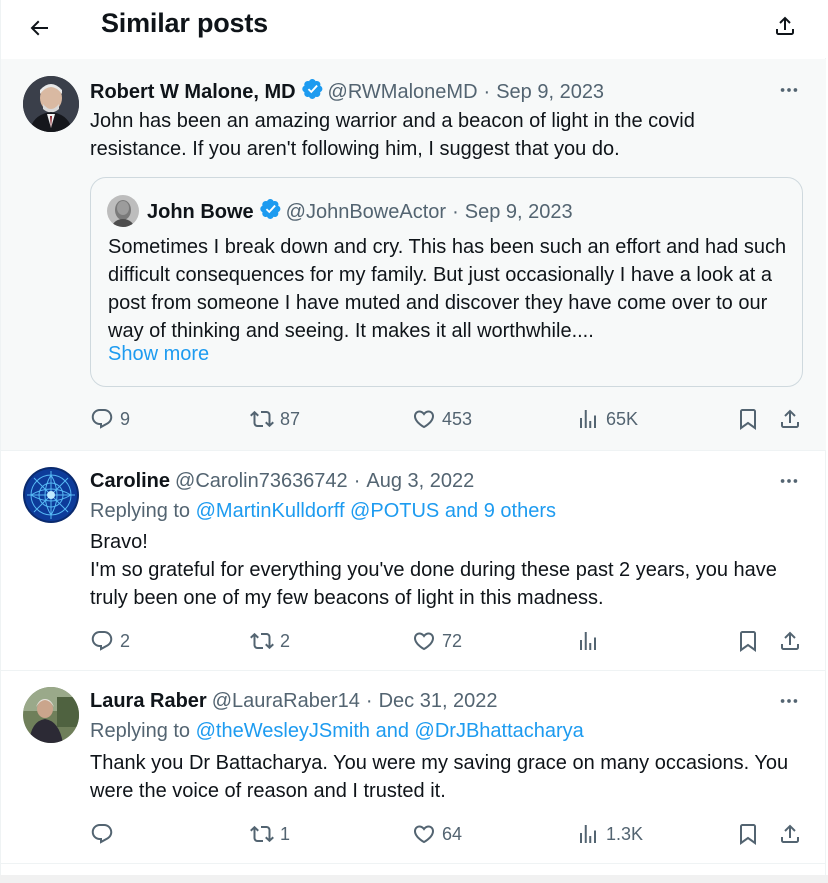  I want to click on page-title: Similar posts, so click(184, 23).